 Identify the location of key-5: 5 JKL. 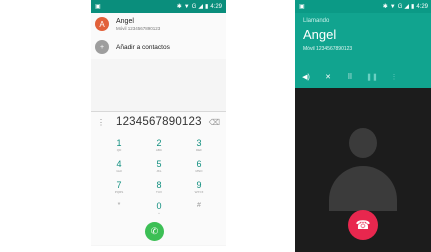
(159, 167).